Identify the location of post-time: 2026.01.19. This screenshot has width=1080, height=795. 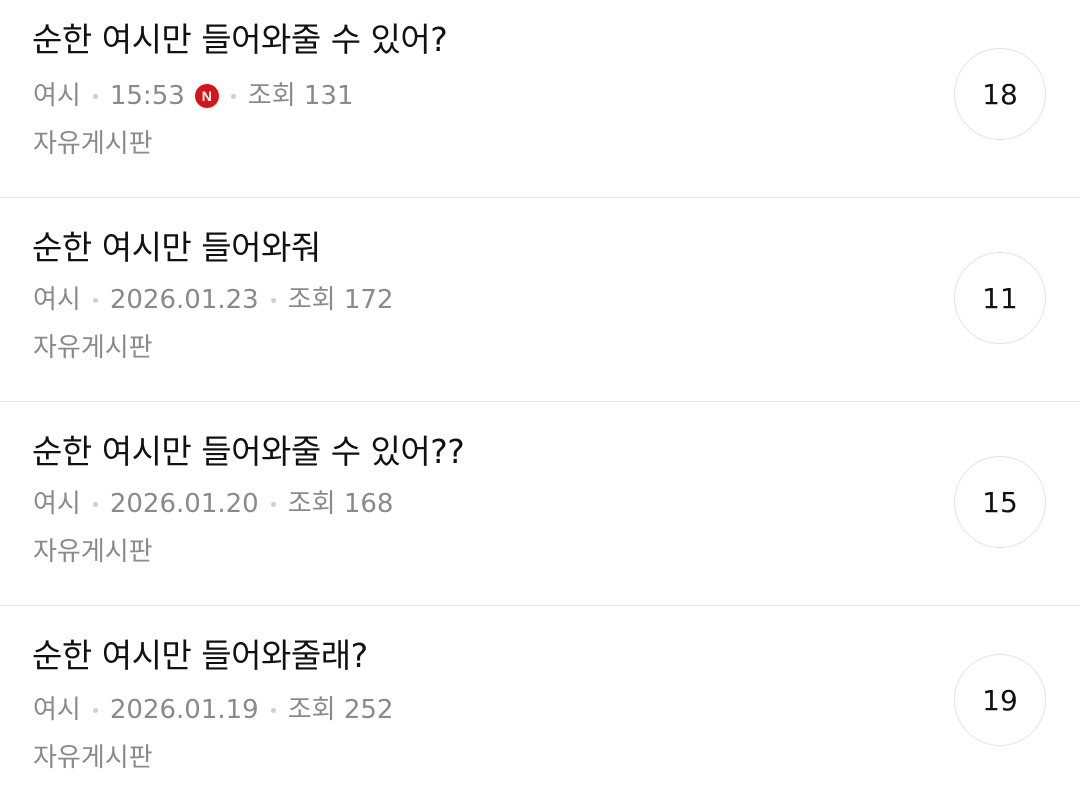
(184, 710).